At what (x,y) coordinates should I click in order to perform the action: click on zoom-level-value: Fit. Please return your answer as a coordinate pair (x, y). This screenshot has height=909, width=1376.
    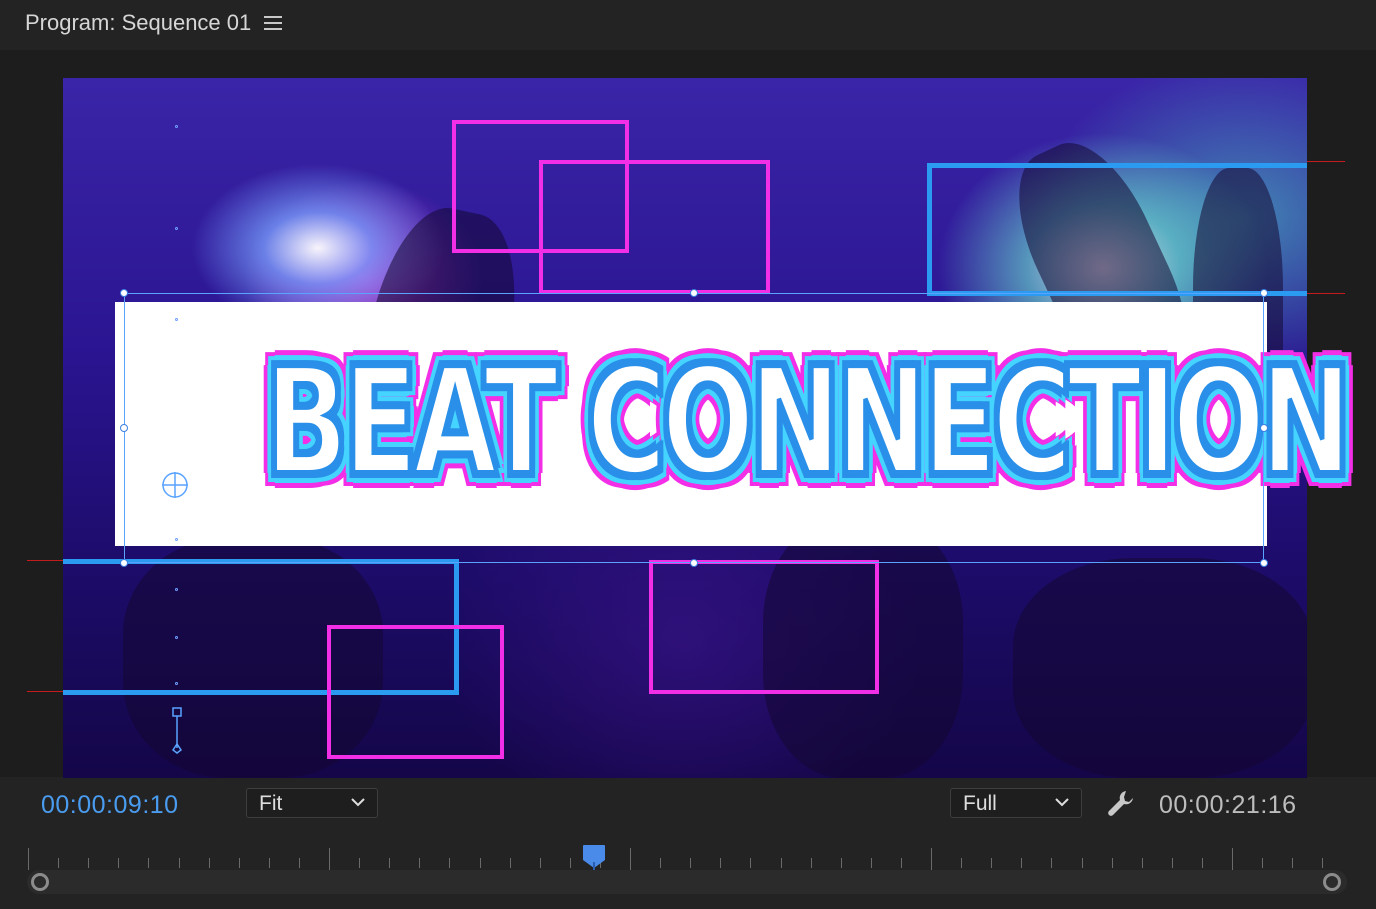
    Looking at the image, I should click on (271, 803).